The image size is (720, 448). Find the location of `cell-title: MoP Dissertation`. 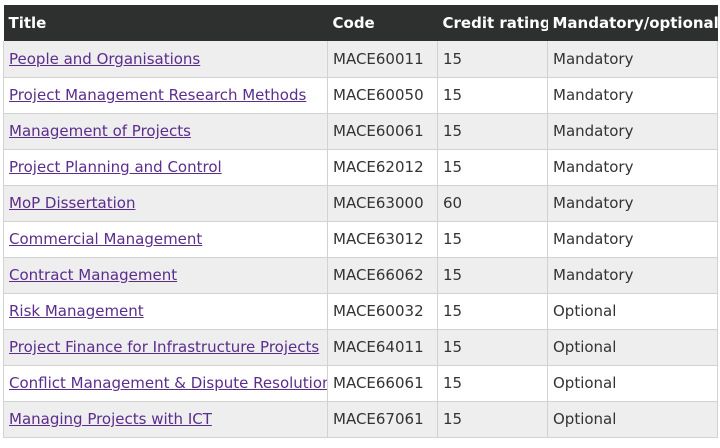

cell-title: MoP Dissertation is located at coordinates (165, 203).